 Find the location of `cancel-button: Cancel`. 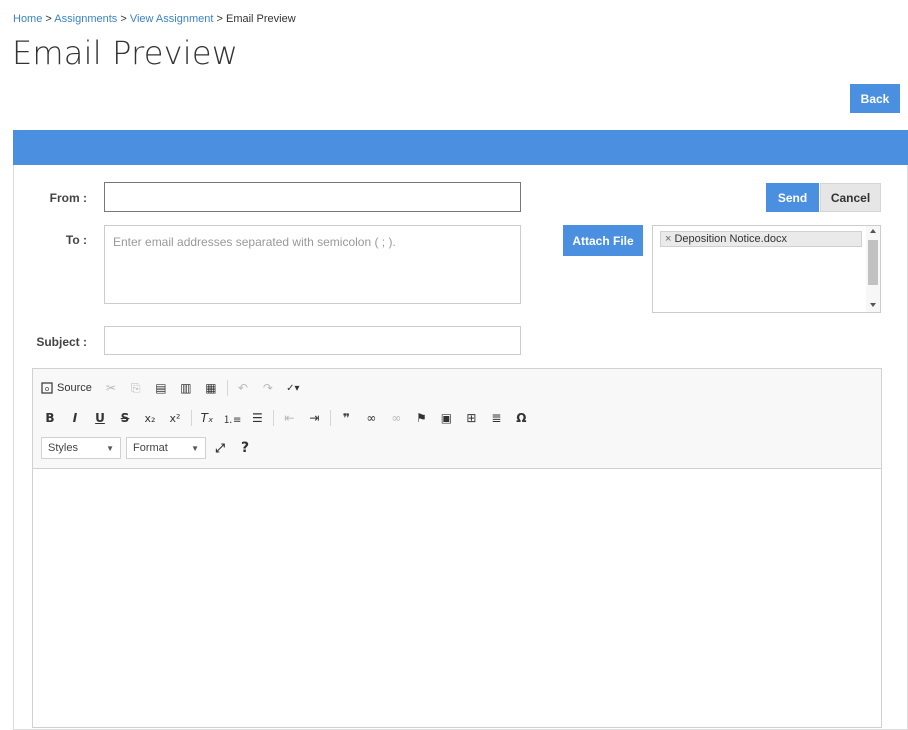

cancel-button: Cancel is located at coordinates (850, 197).